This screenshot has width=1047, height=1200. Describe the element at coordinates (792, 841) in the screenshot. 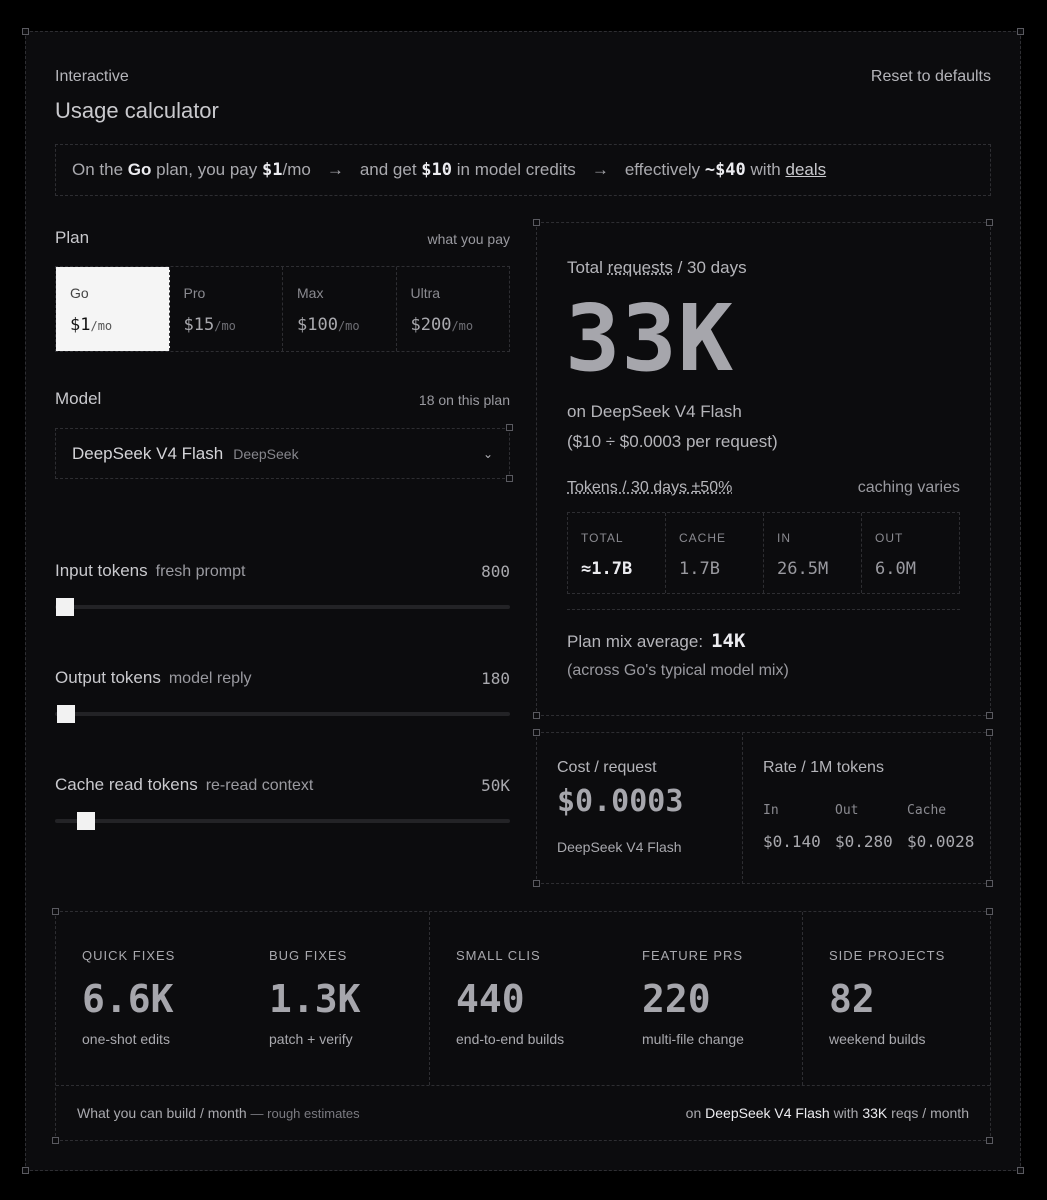

I see `rate-value-in: $0.140` at that location.